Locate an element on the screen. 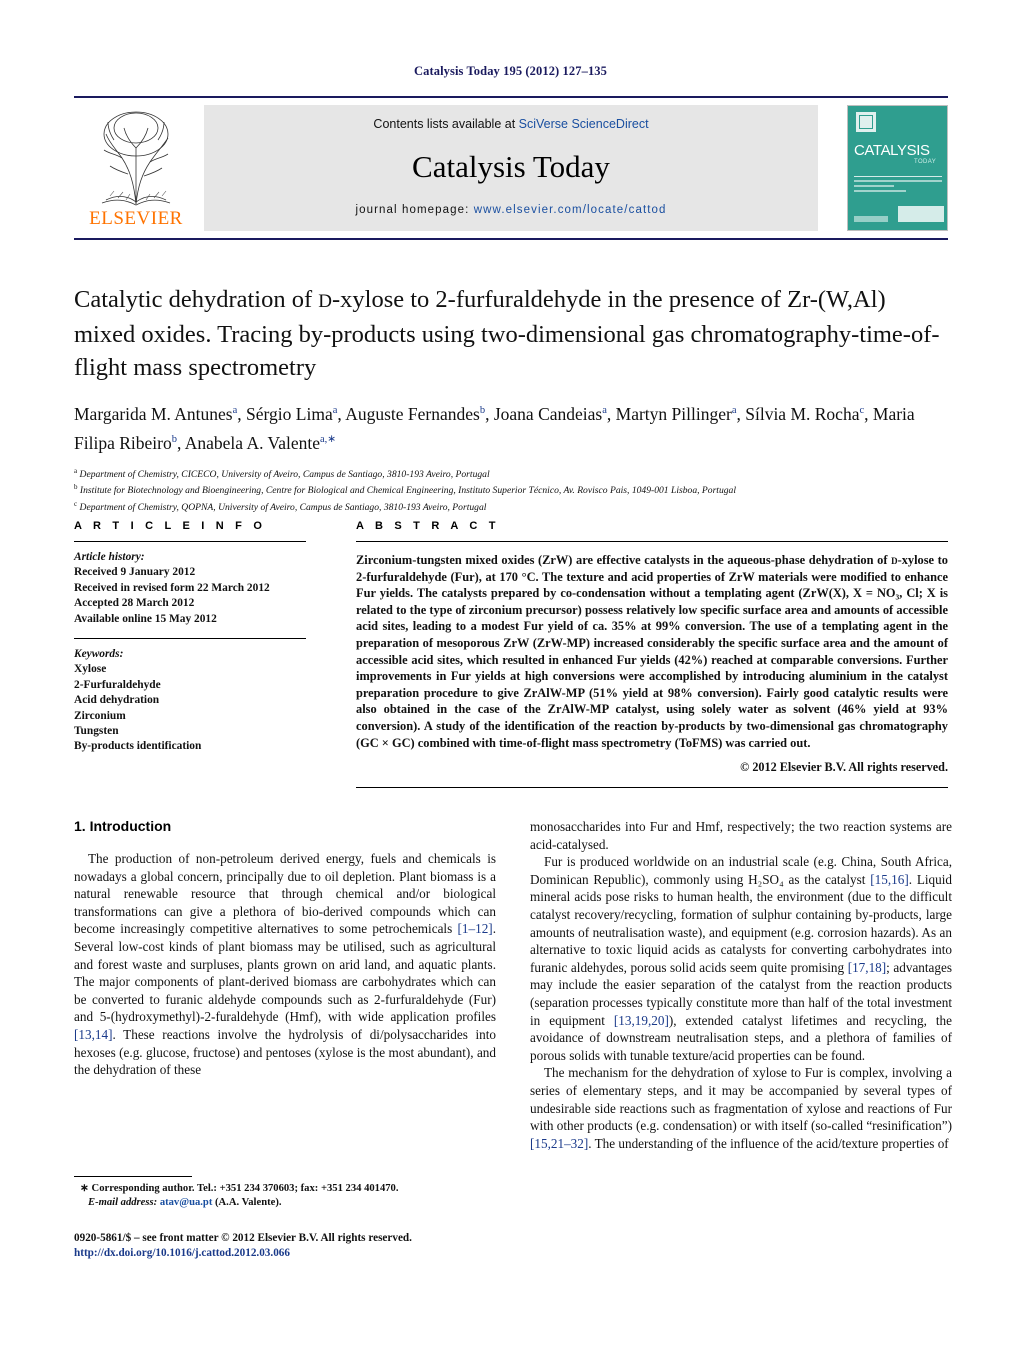  citation-link: [15,16] is located at coordinates (889, 879).